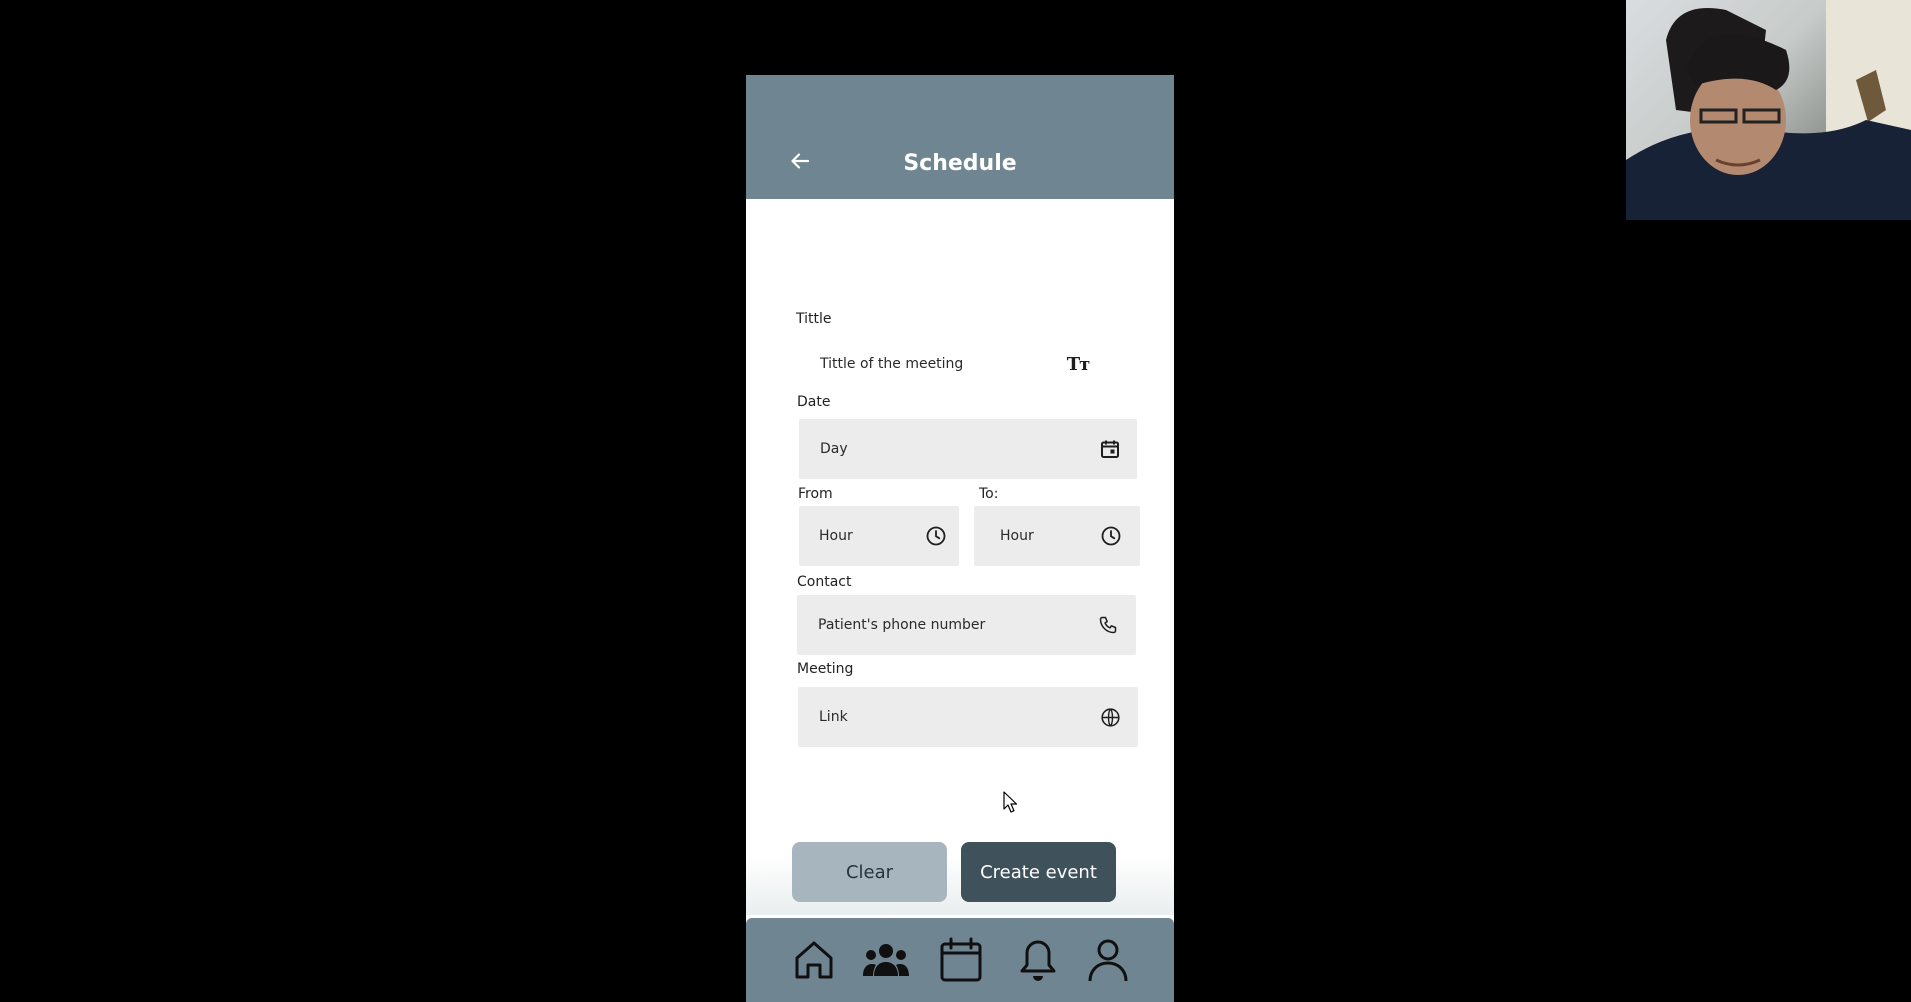  I want to click on date-label: Date, so click(814, 402).